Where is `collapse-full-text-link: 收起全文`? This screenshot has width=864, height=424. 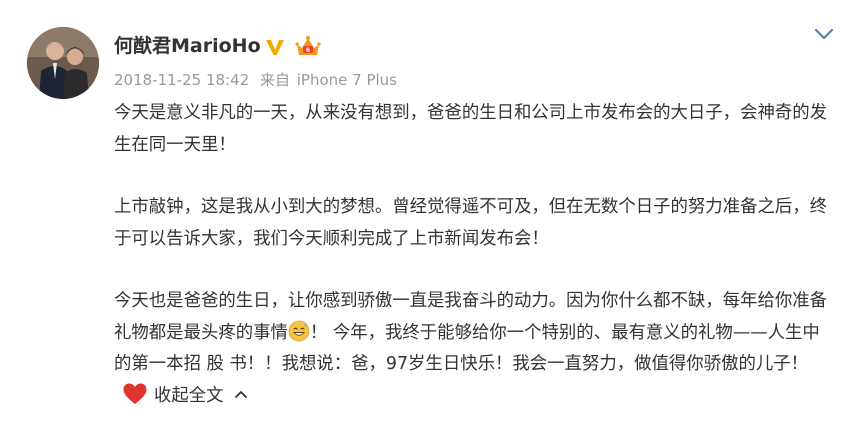 collapse-full-text-link: 收起全文 is located at coordinates (189, 396).